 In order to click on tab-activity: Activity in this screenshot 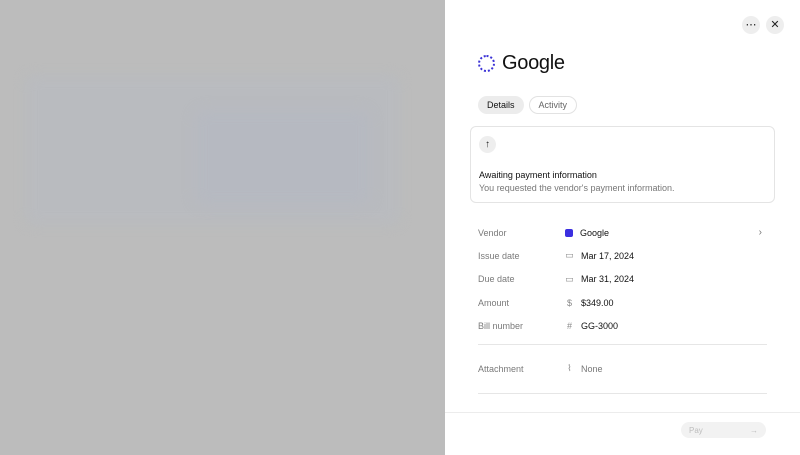, I will do `click(553, 105)`.